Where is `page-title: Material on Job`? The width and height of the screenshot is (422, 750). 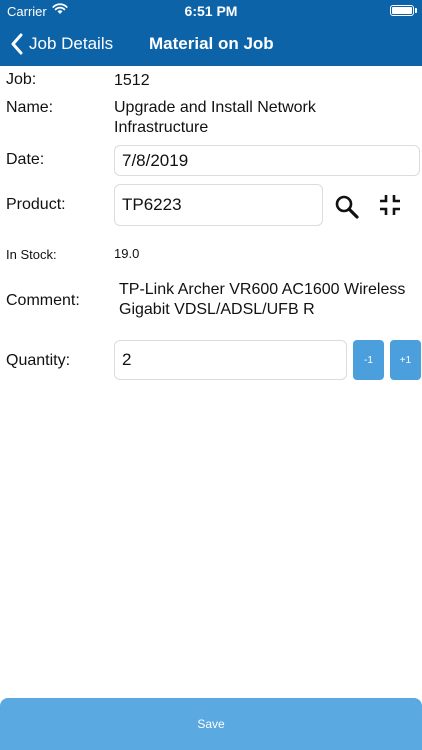 page-title: Material on Job is located at coordinates (211, 43).